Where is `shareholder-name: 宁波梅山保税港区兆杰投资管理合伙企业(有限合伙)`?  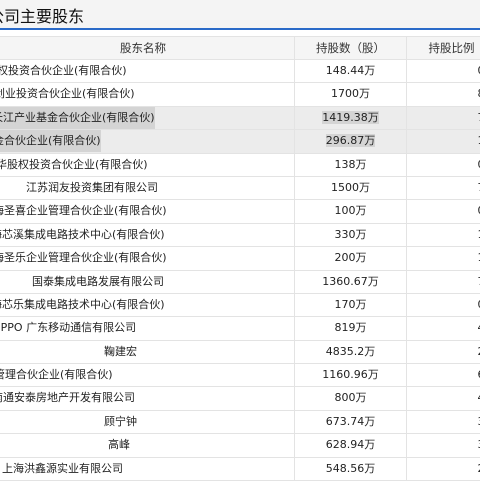
shareholder-name: 宁波梅山保税港区兆杰投资管理合伙企业(有限合伙) is located at coordinates (56, 375).